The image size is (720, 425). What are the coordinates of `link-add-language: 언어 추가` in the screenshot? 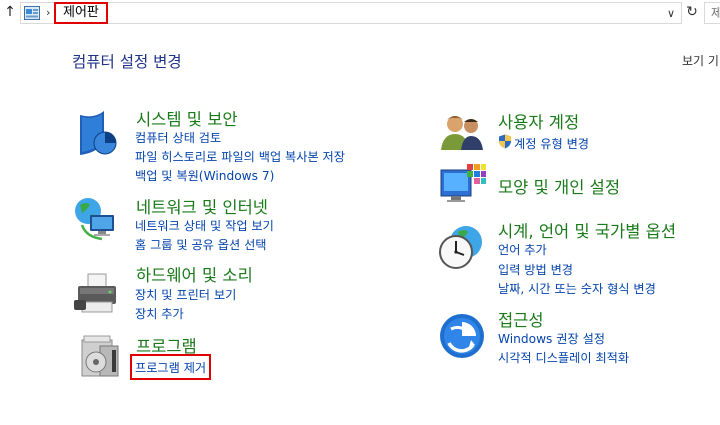 It's located at (522, 249).